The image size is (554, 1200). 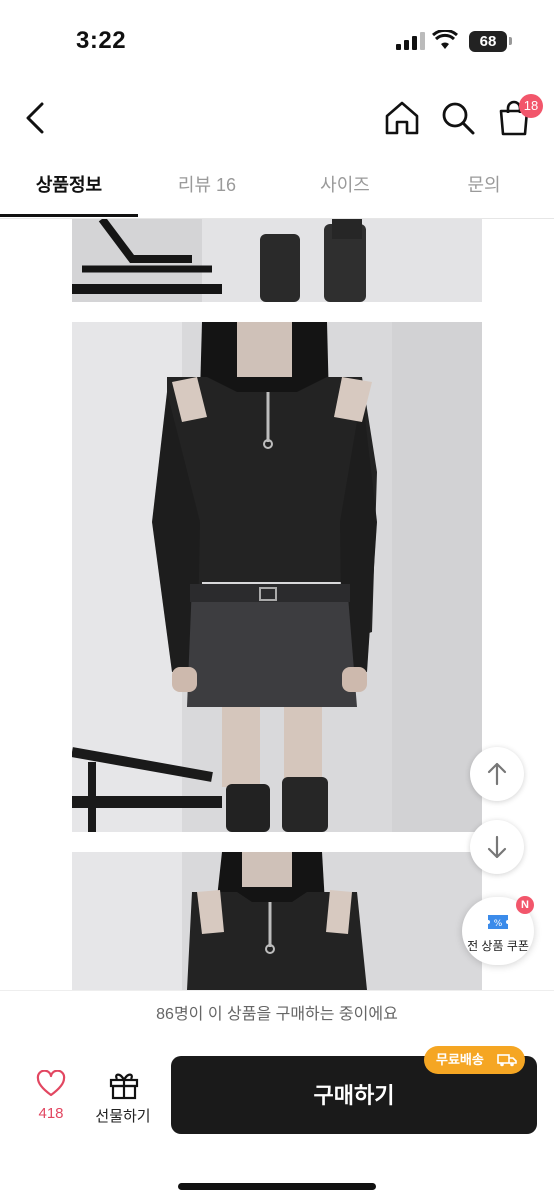 What do you see at coordinates (525, 905) in the screenshot?
I see `coupon-new-badge: N` at bounding box center [525, 905].